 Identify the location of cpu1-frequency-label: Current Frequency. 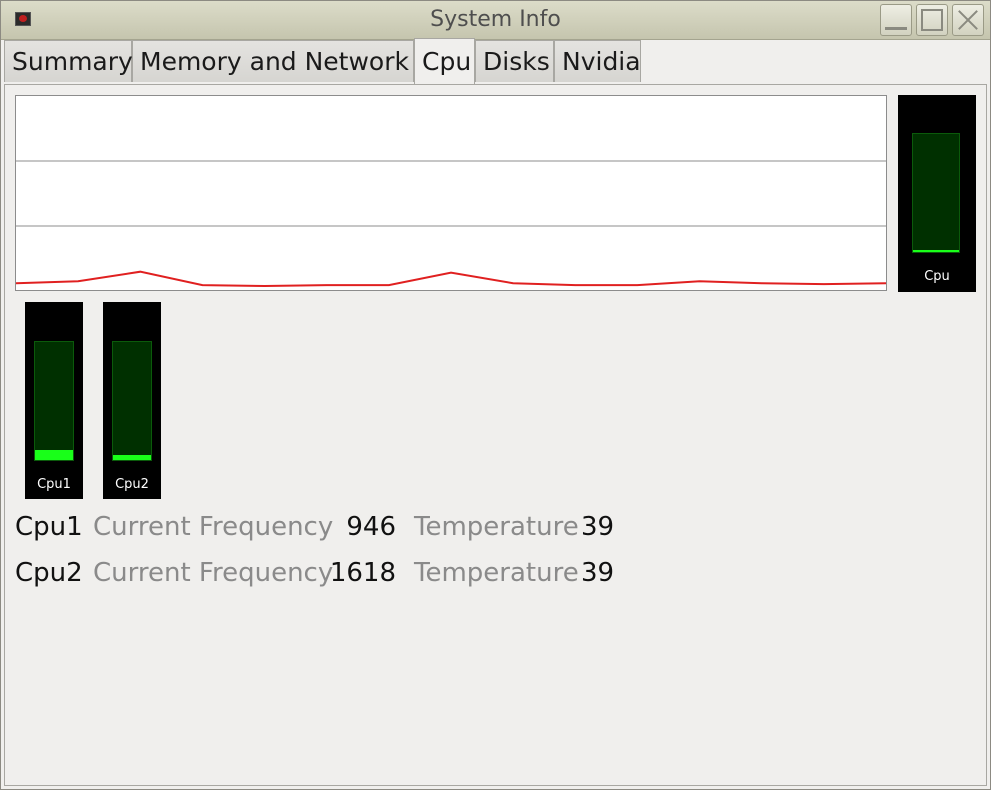
(213, 527).